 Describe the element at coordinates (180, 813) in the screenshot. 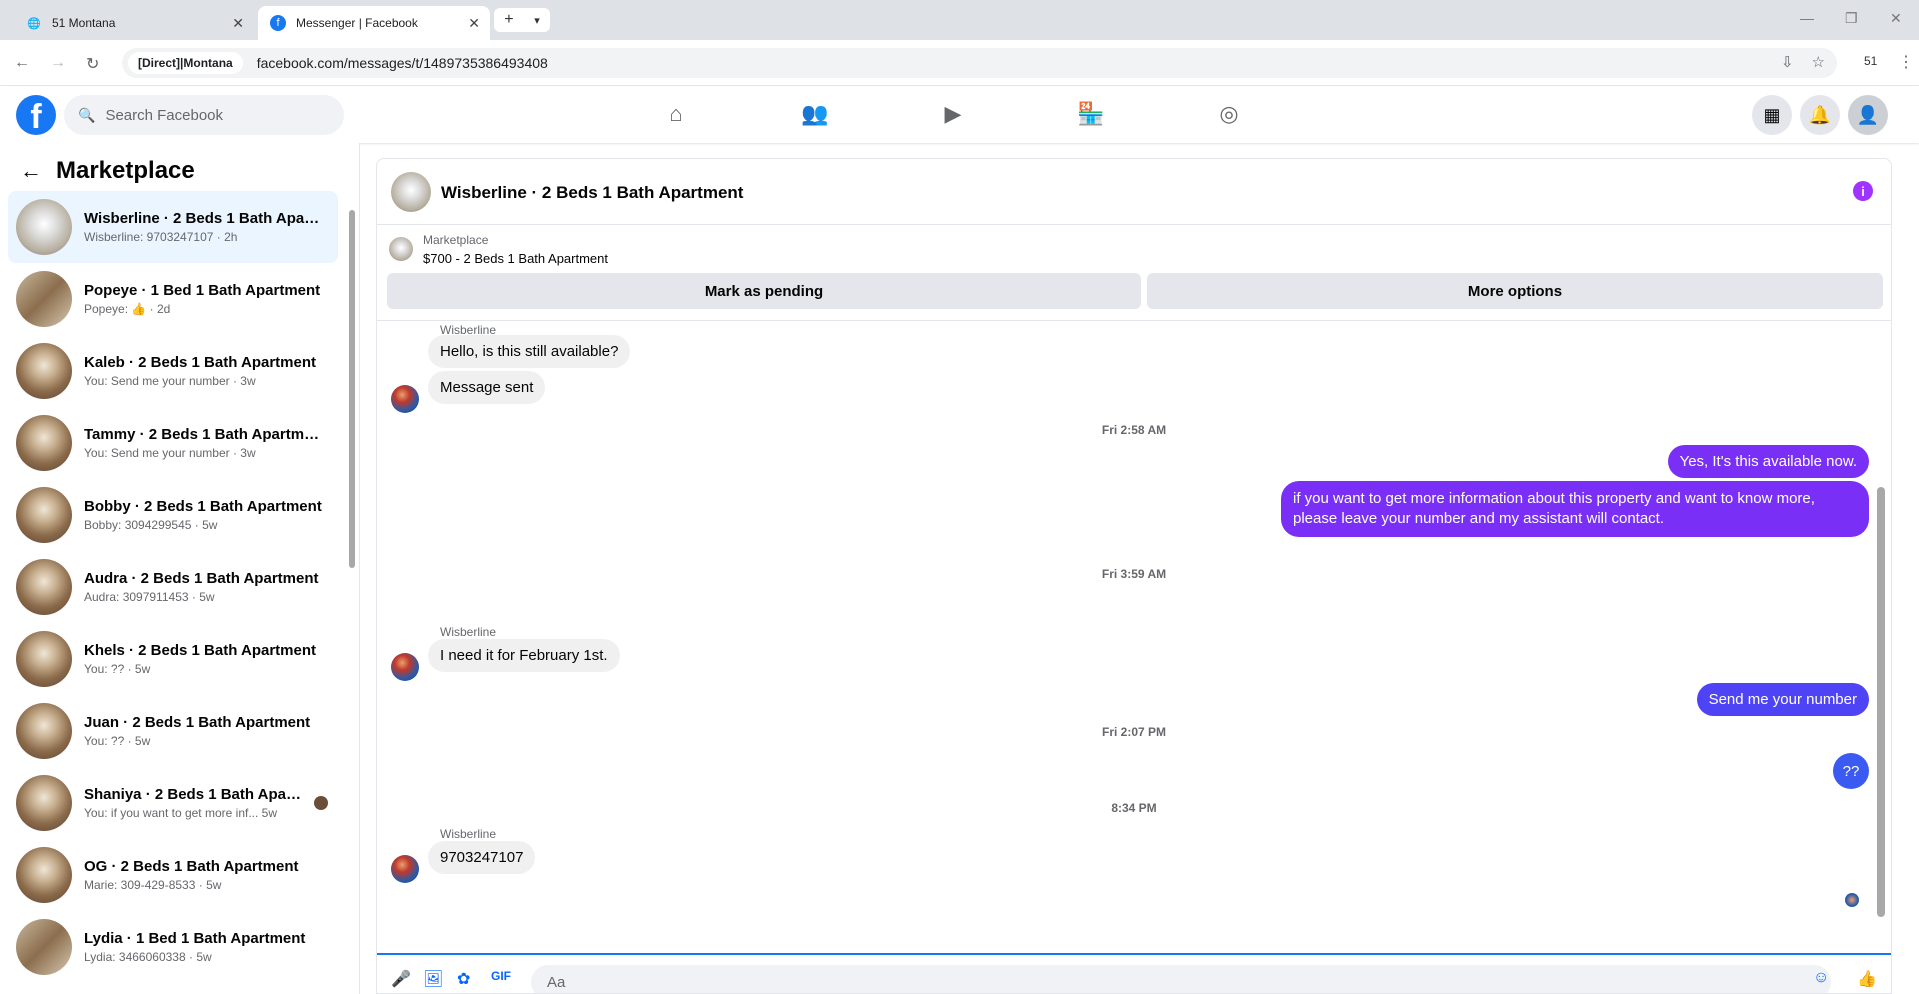

I see `conversation-preview: You: if you want to get more inf... 5w` at that location.